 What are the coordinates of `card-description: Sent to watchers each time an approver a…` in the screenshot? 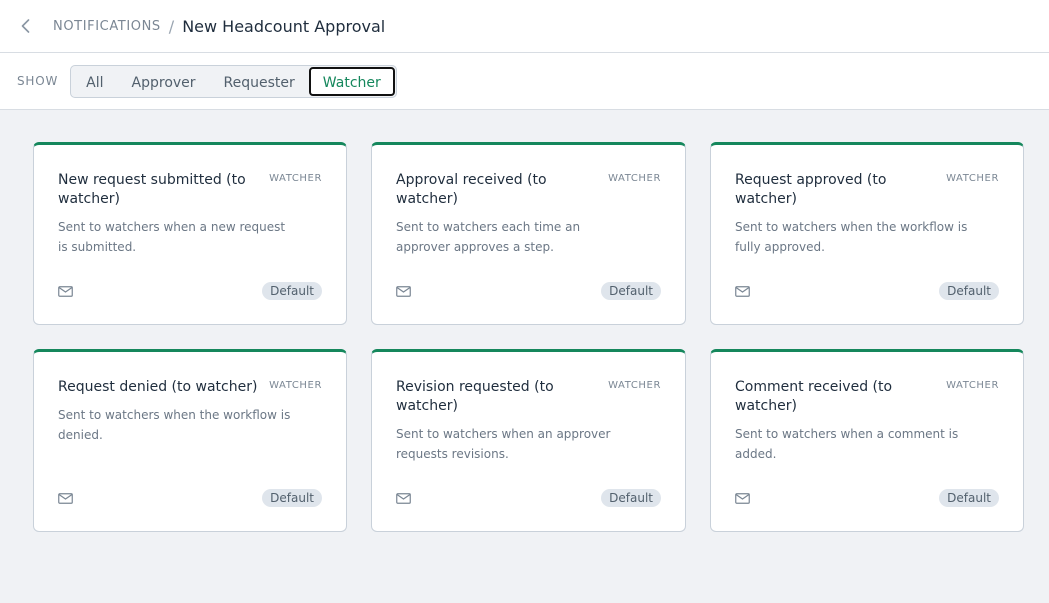 It's located at (488, 237).